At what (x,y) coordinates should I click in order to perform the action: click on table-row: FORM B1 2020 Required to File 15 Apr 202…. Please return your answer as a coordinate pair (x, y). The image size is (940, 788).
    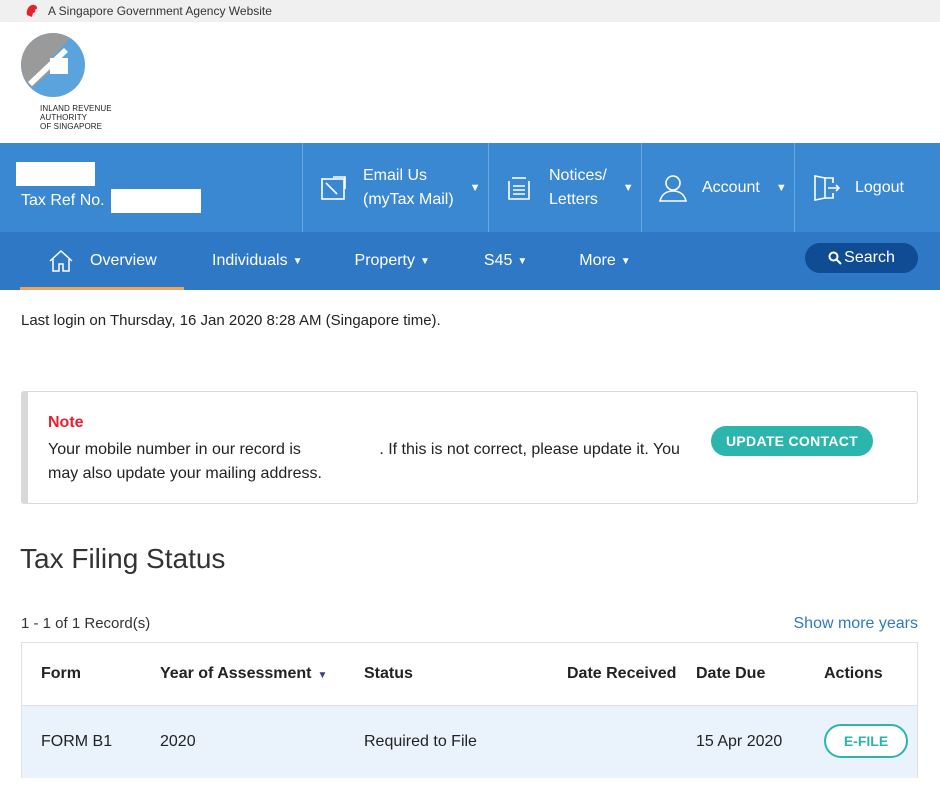
    Looking at the image, I should click on (469, 742).